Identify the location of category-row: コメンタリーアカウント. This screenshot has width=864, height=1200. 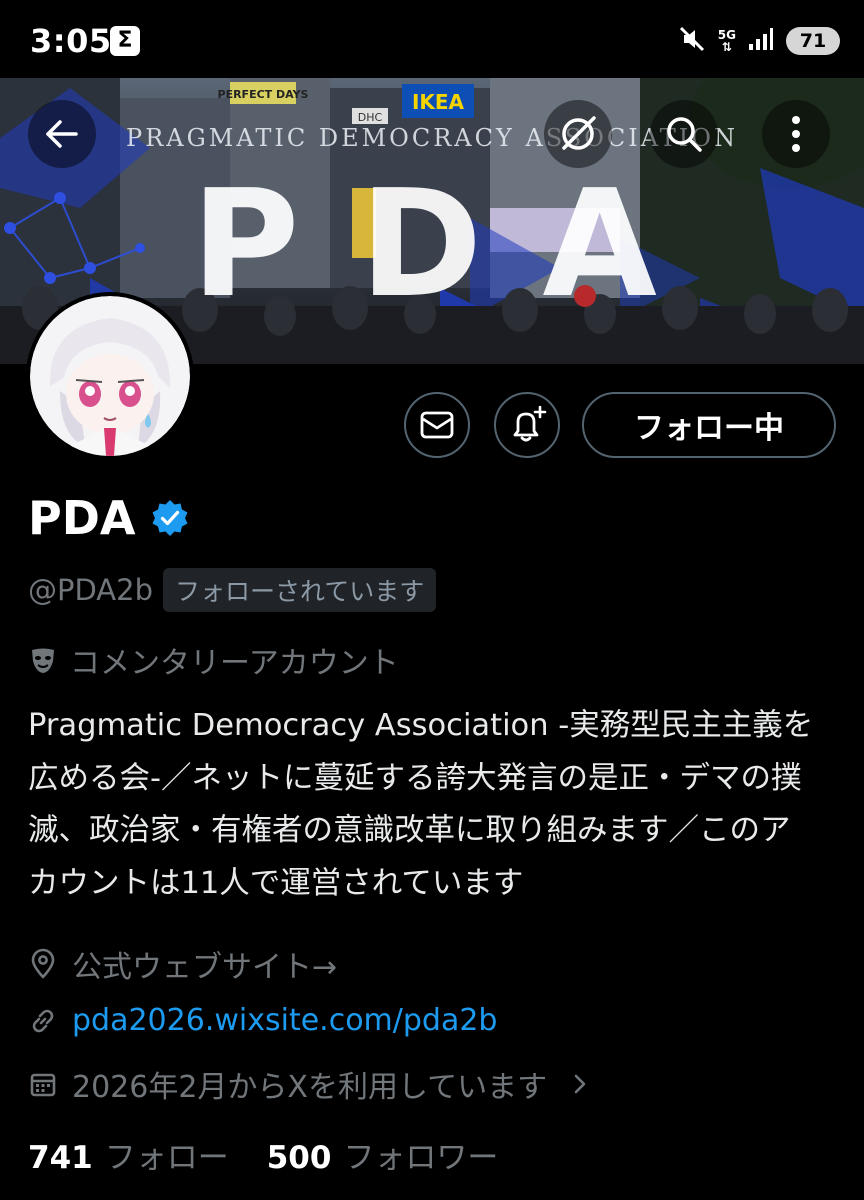
(213, 660).